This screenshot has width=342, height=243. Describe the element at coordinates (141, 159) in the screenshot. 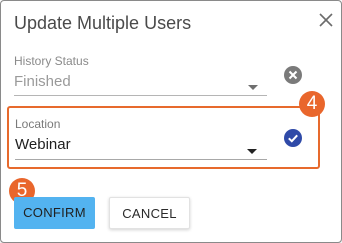

I see `location-underline` at that location.